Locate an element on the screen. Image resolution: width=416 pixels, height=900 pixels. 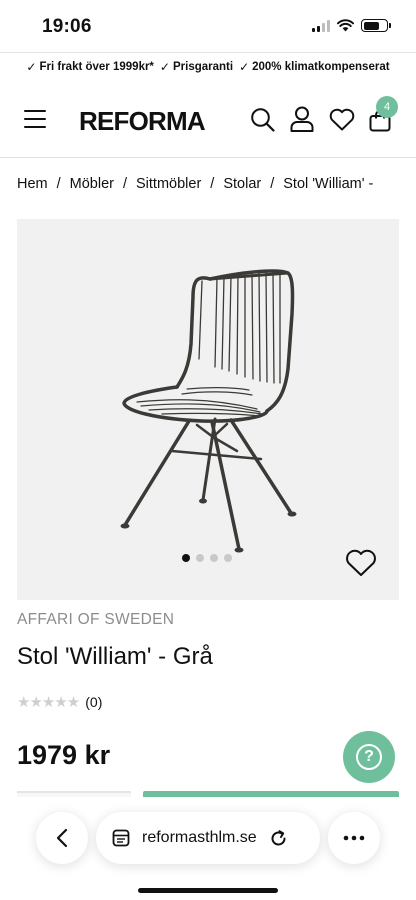
product-rating: ★★★★★ (0) is located at coordinates (59, 702).